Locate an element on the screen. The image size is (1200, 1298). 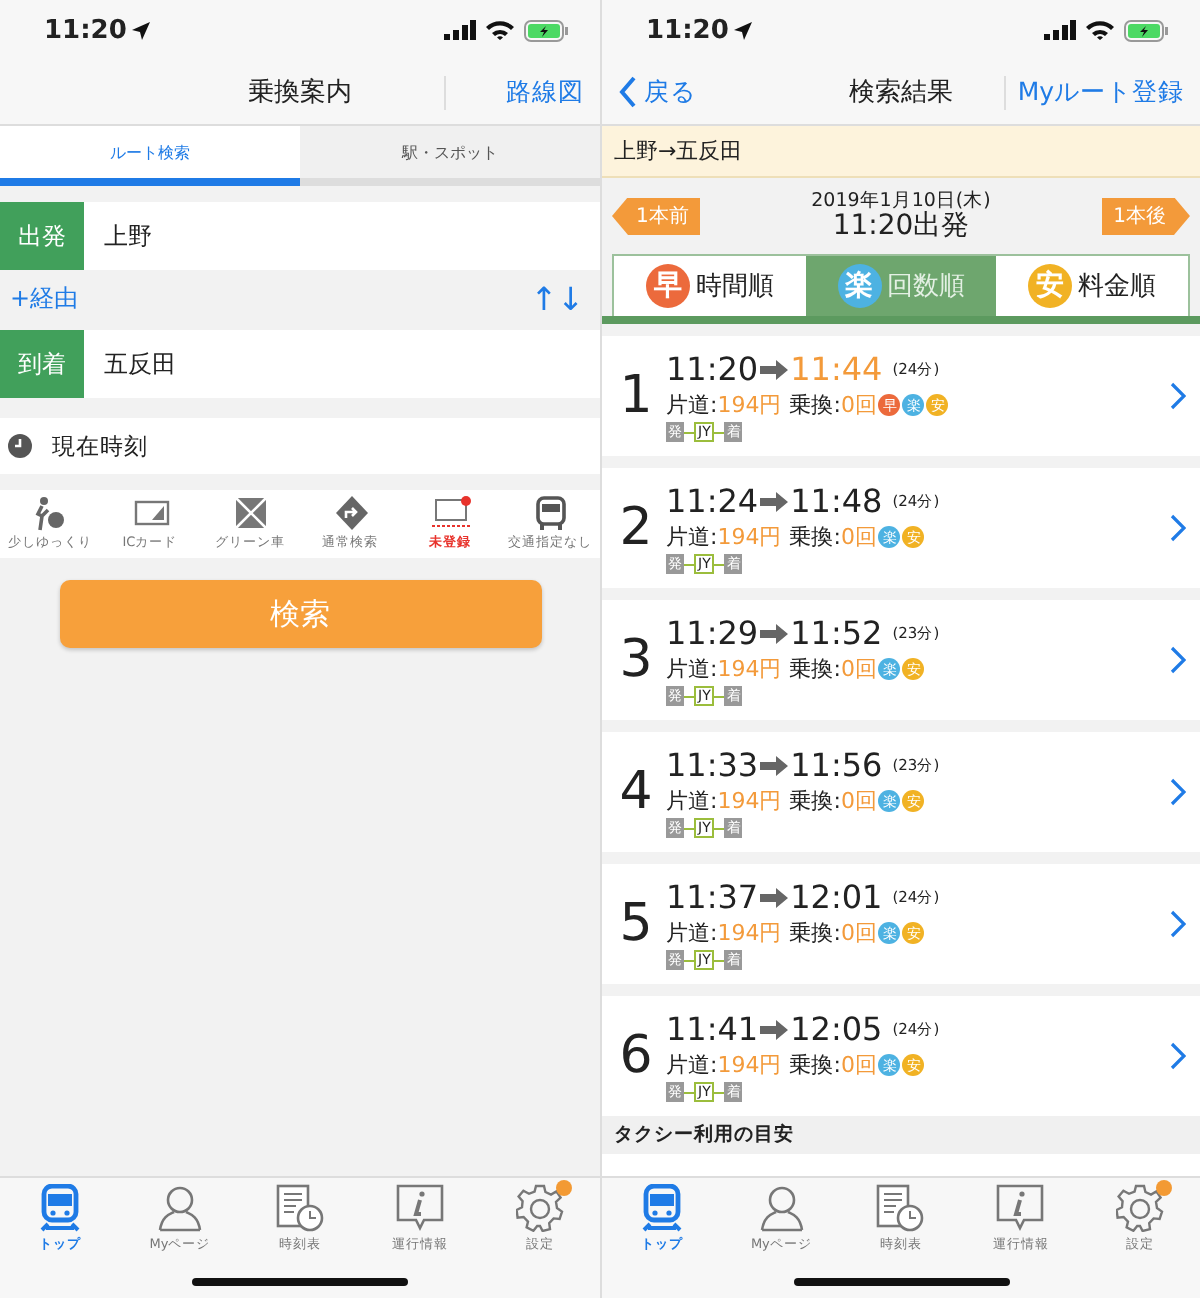
sort-badge: 安 is located at coordinates (1050, 286).